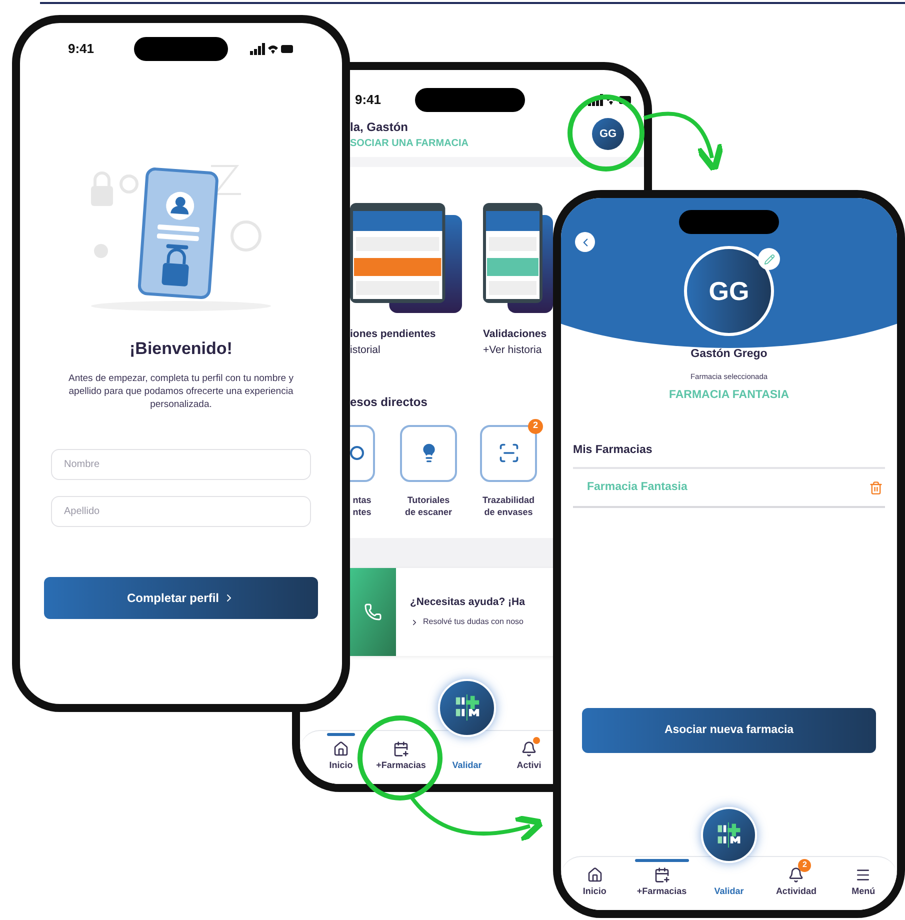 This screenshot has width=905, height=920. Describe the element at coordinates (508, 512) in the screenshot. I see `shortcut-label: de envases` at that location.